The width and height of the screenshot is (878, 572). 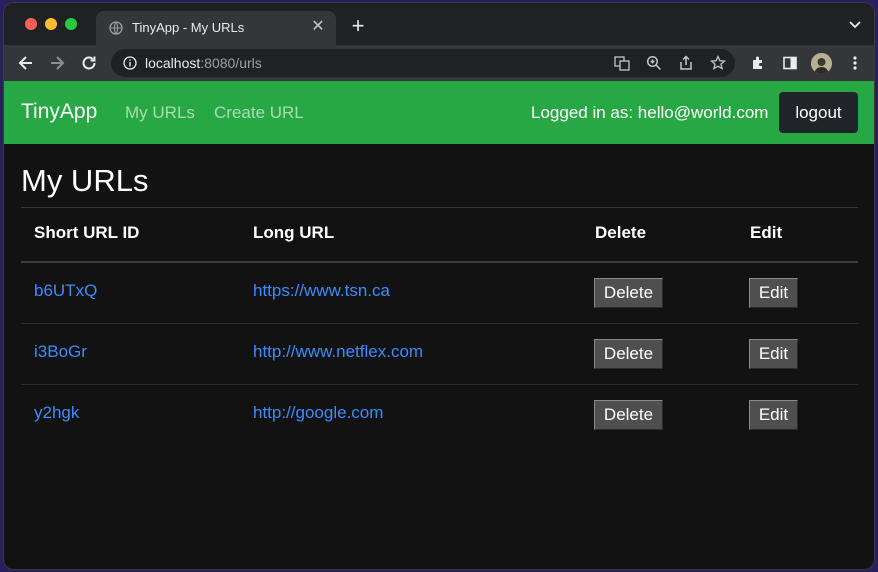 I want to click on long-url-link: http://google.com, so click(x=318, y=413).